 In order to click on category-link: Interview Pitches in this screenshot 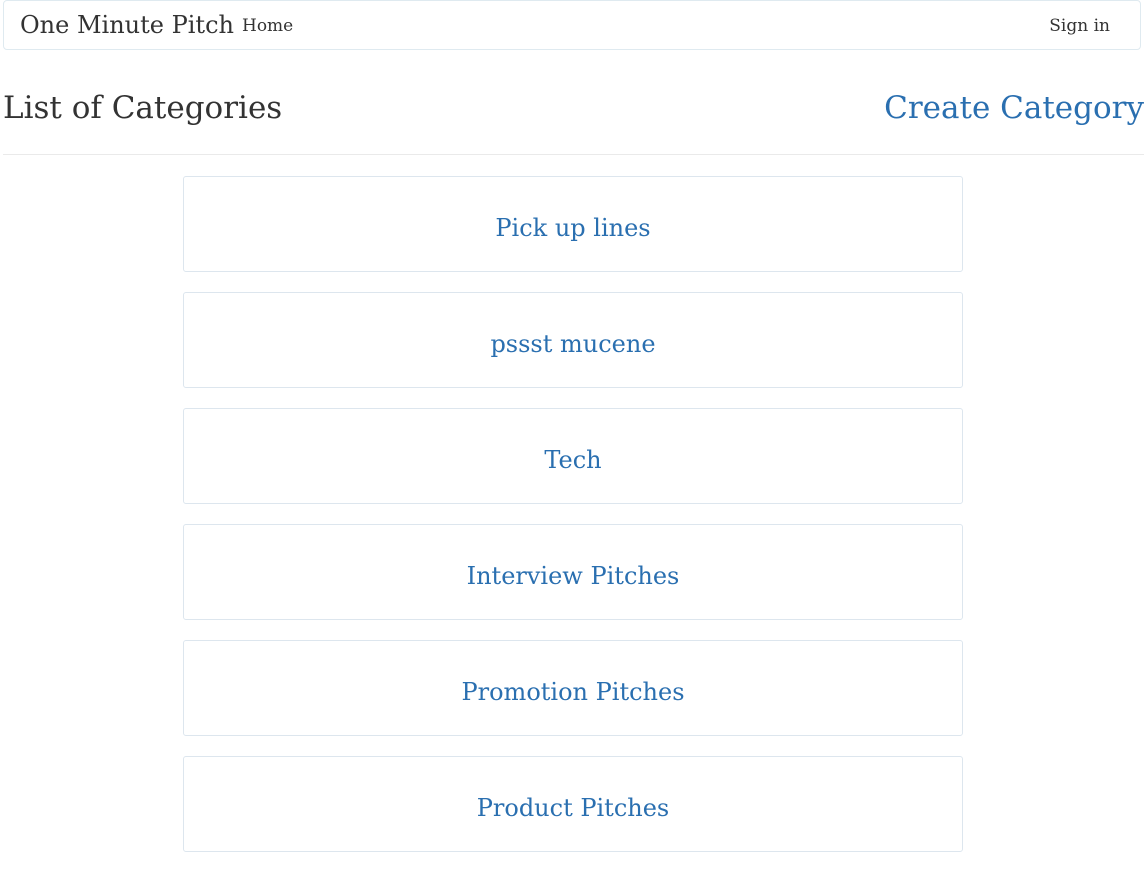, I will do `click(573, 572)`.